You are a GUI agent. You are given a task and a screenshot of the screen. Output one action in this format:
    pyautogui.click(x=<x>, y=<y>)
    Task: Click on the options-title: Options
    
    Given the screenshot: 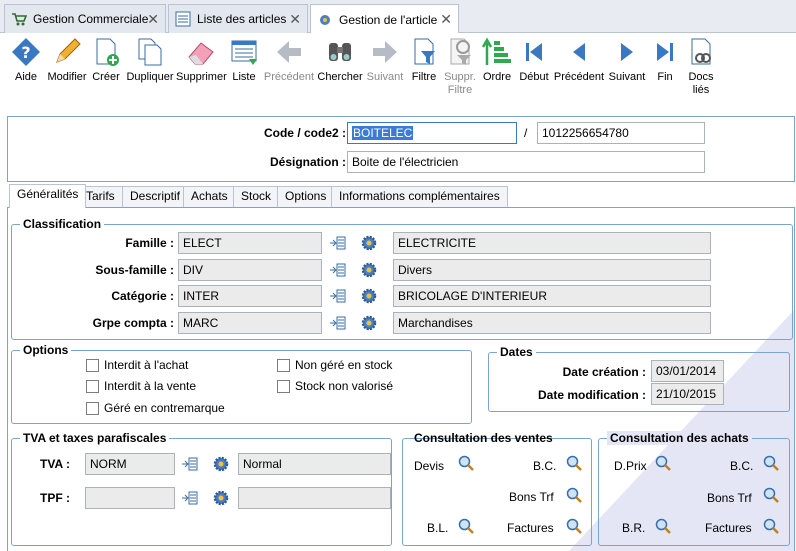 What is the action you would take?
    pyautogui.click(x=46, y=350)
    